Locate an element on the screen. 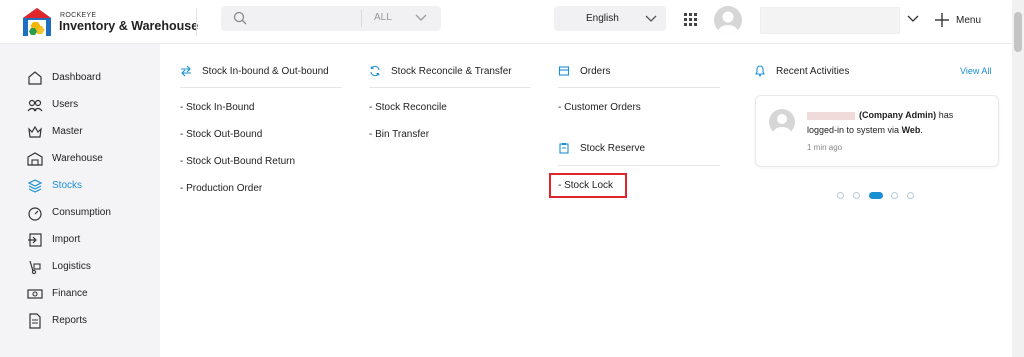 Image resolution: width=1024 pixels, height=357 pixels. header-divider is located at coordinates (196, 22).